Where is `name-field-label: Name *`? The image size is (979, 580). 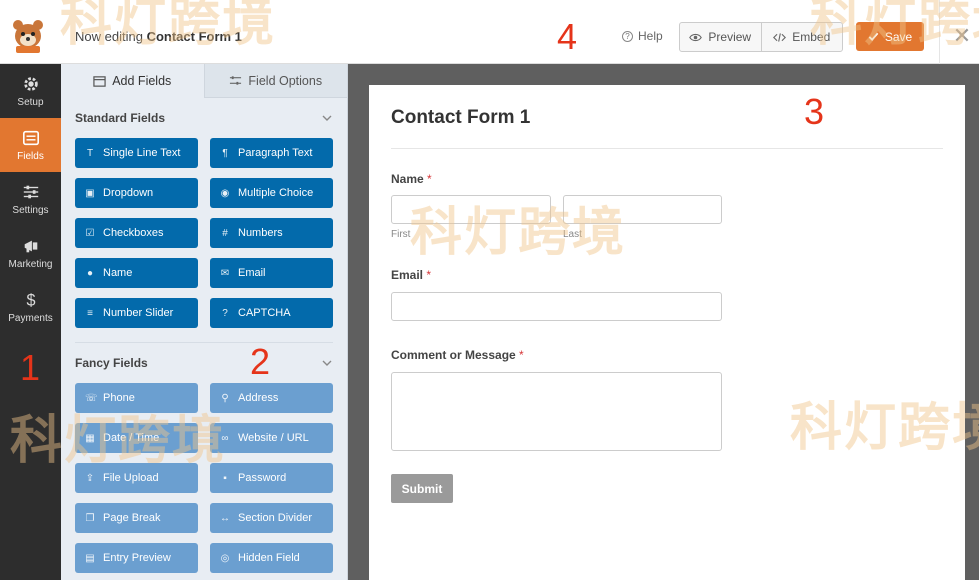 name-field-label: Name * is located at coordinates (411, 179).